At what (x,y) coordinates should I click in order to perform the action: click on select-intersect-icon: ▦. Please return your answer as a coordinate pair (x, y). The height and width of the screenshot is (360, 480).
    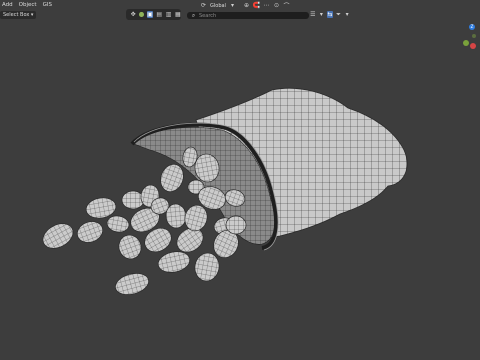
    Looking at the image, I should click on (178, 14).